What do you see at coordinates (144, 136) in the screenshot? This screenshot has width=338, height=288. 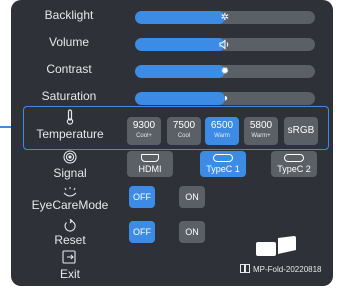 I see `temp-option-sub: Cool+` at bounding box center [144, 136].